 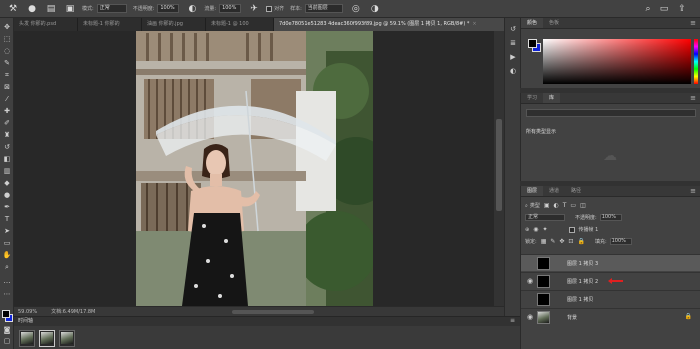 I want to click on frame-tool-icon: ⊠, so click(x=7, y=87).